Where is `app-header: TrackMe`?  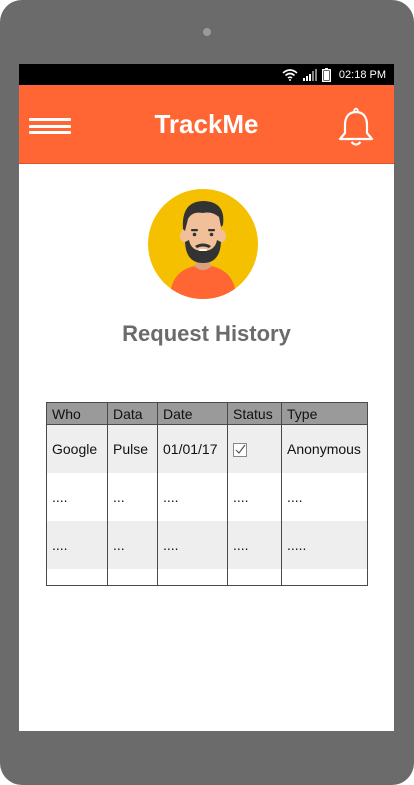
app-header: TrackMe is located at coordinates (206, 124).